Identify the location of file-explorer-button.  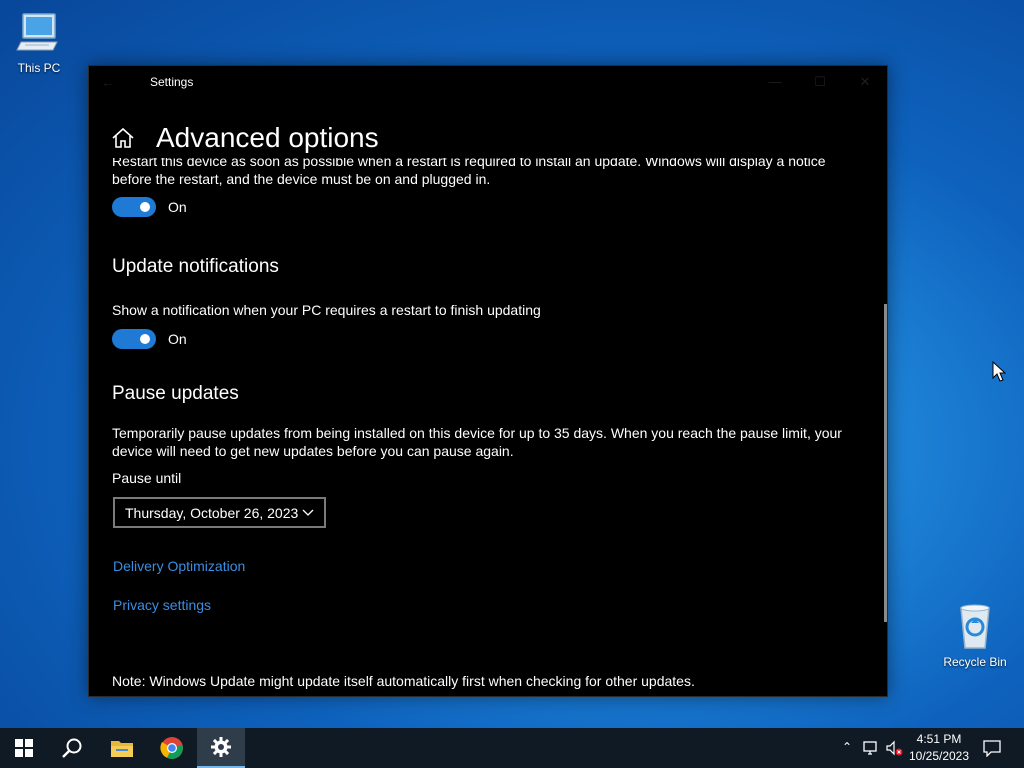
(122, 748).